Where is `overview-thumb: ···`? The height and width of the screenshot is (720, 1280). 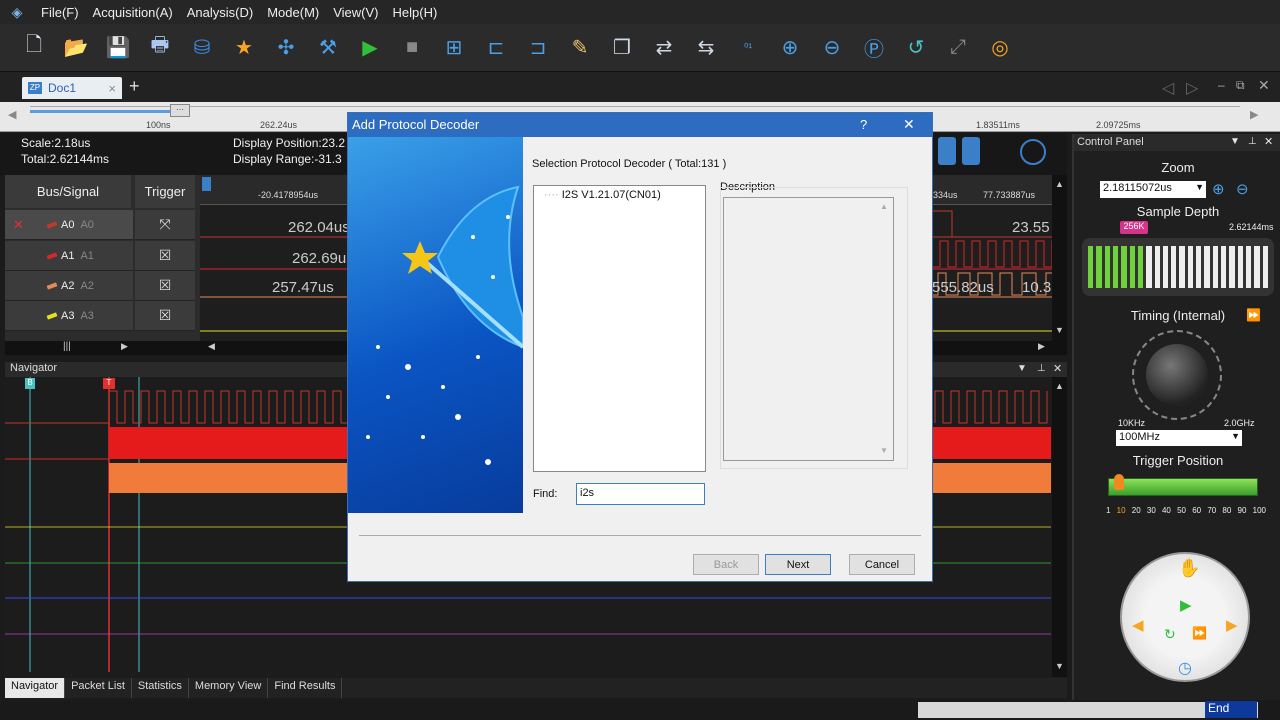 overview-thumb: ··· is located at coordinates (180, 110).